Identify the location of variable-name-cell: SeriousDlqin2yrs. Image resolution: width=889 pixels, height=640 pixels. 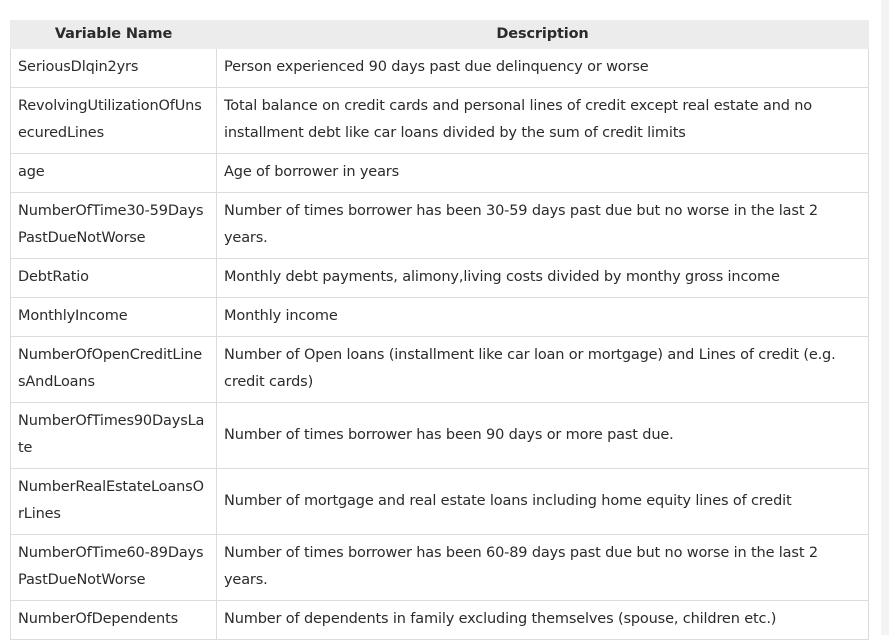
(113, 68).